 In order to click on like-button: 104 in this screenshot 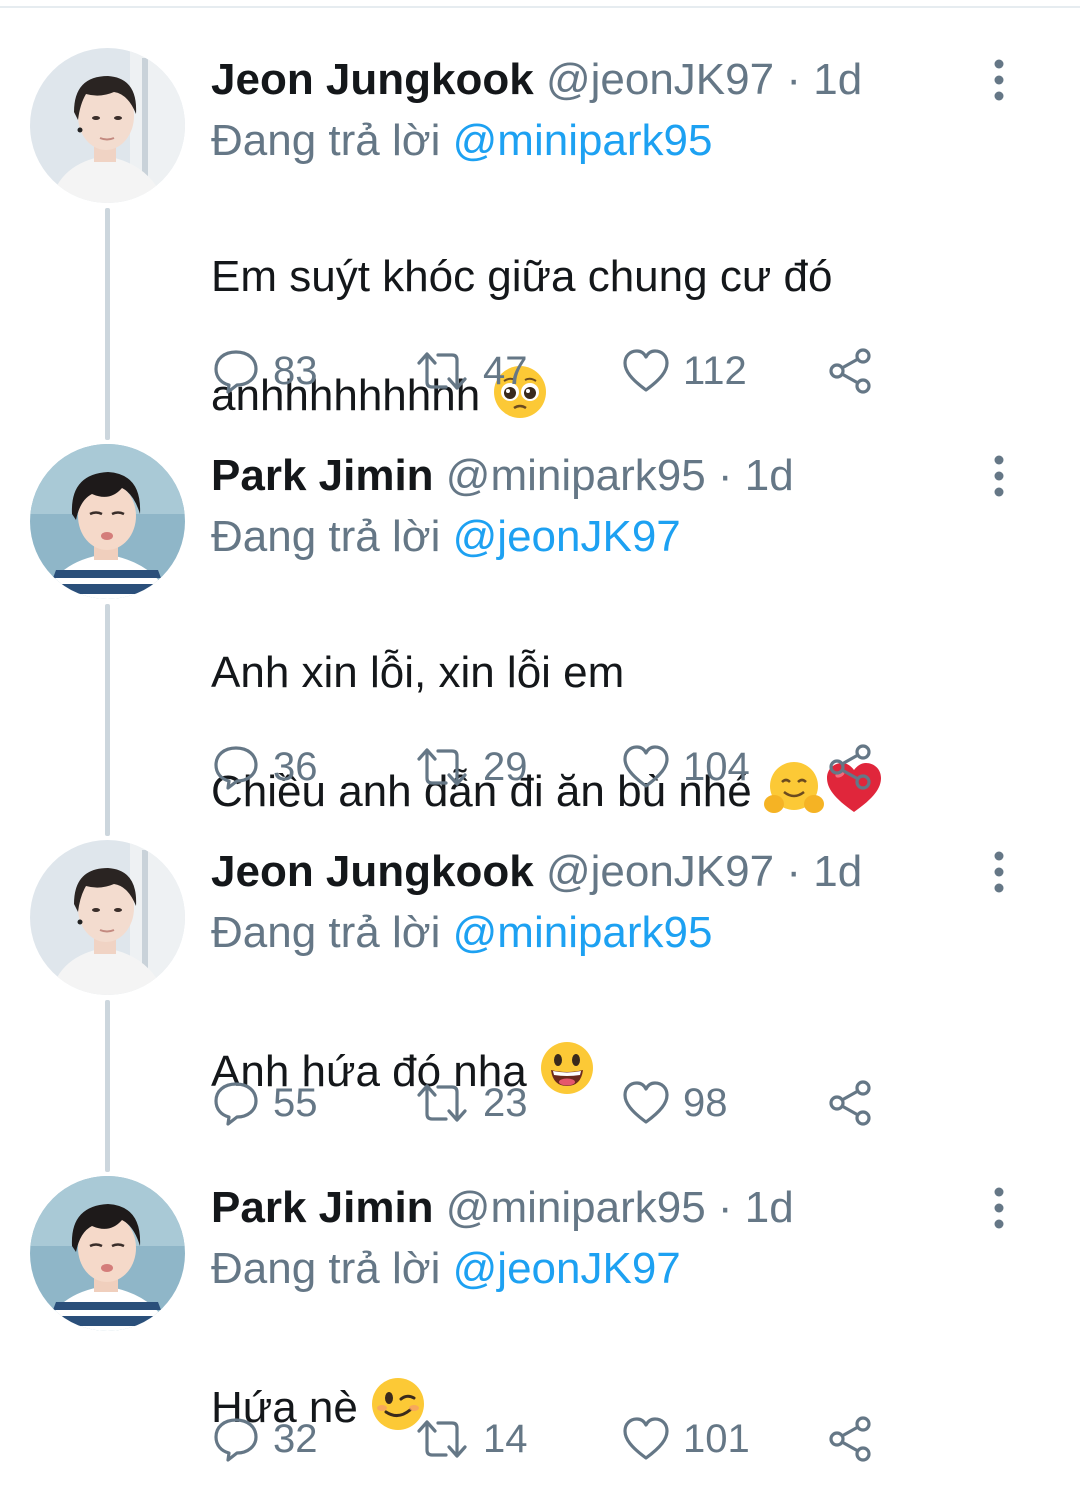, I will do `click(685, 767)`.